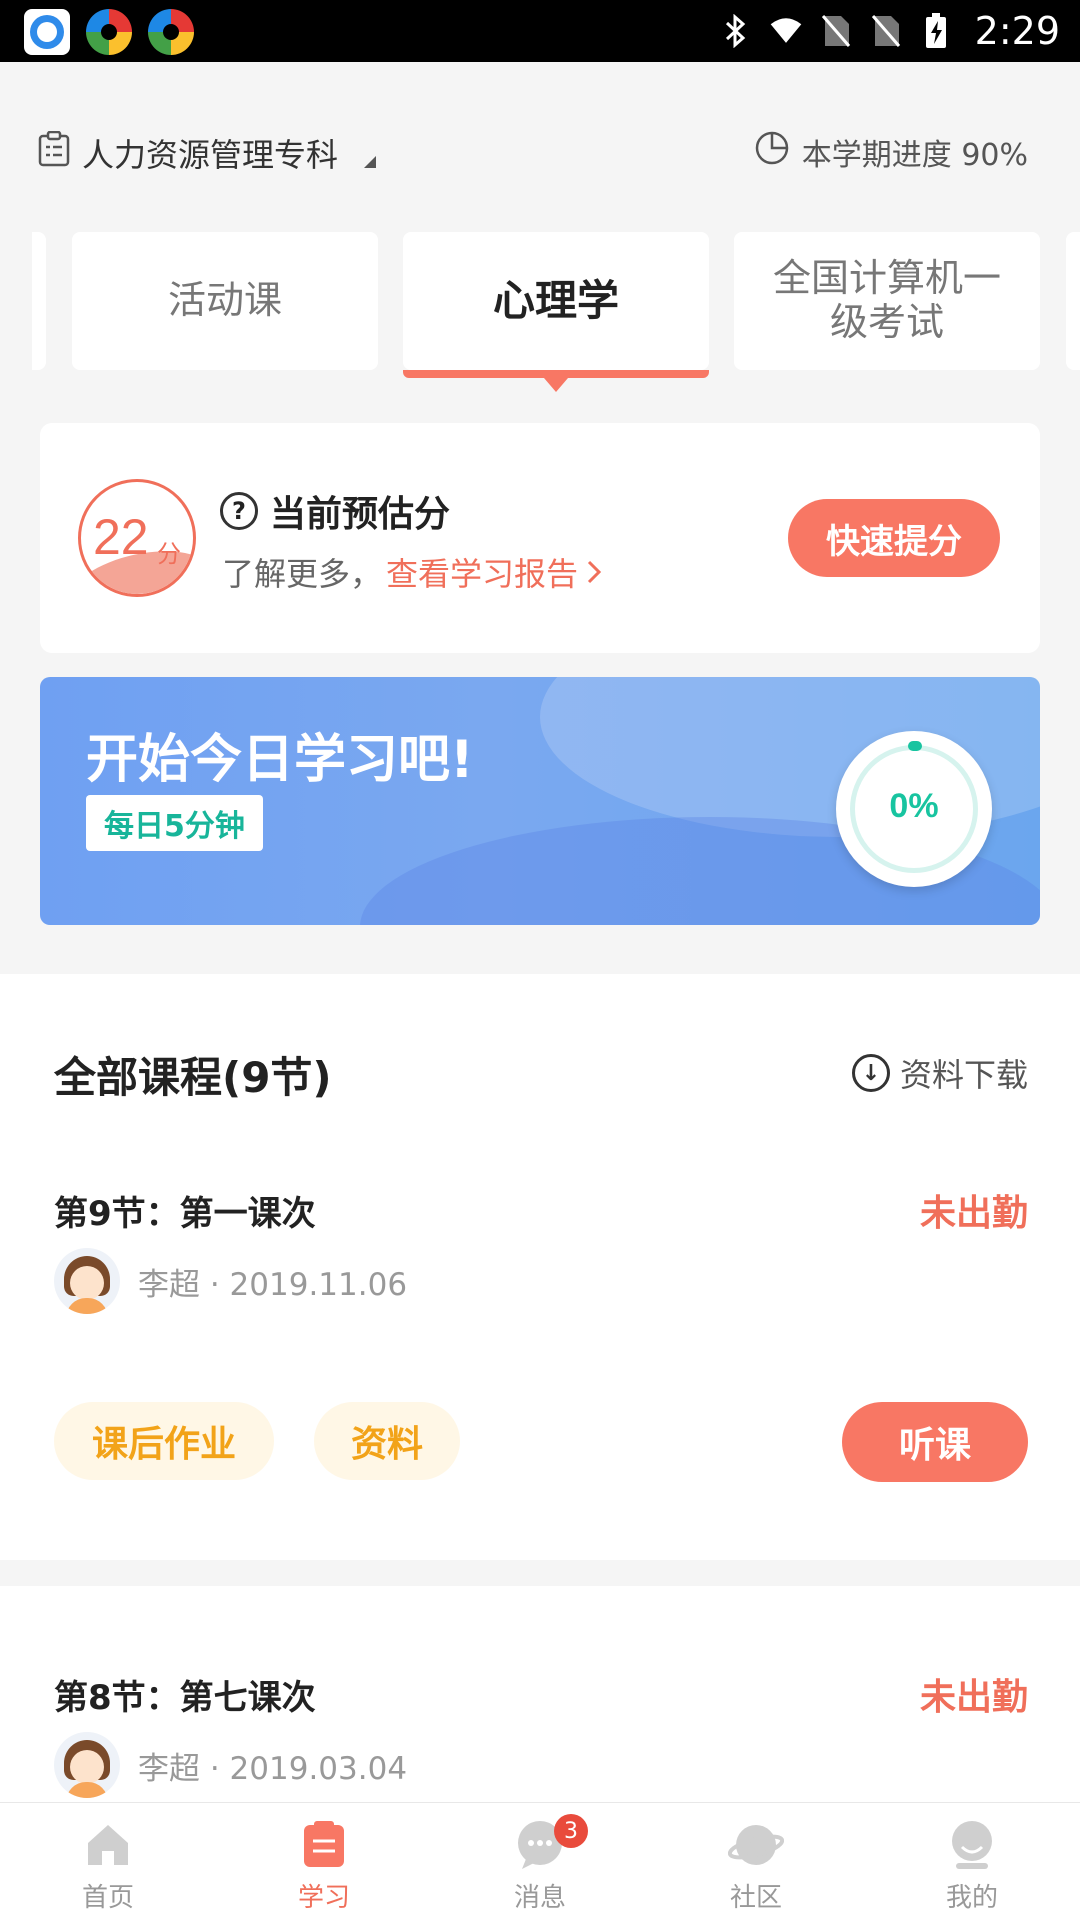 The height and width of the screenshot is (1920, 1080). I want to click on battery-charging-icon, so click(936, 30).